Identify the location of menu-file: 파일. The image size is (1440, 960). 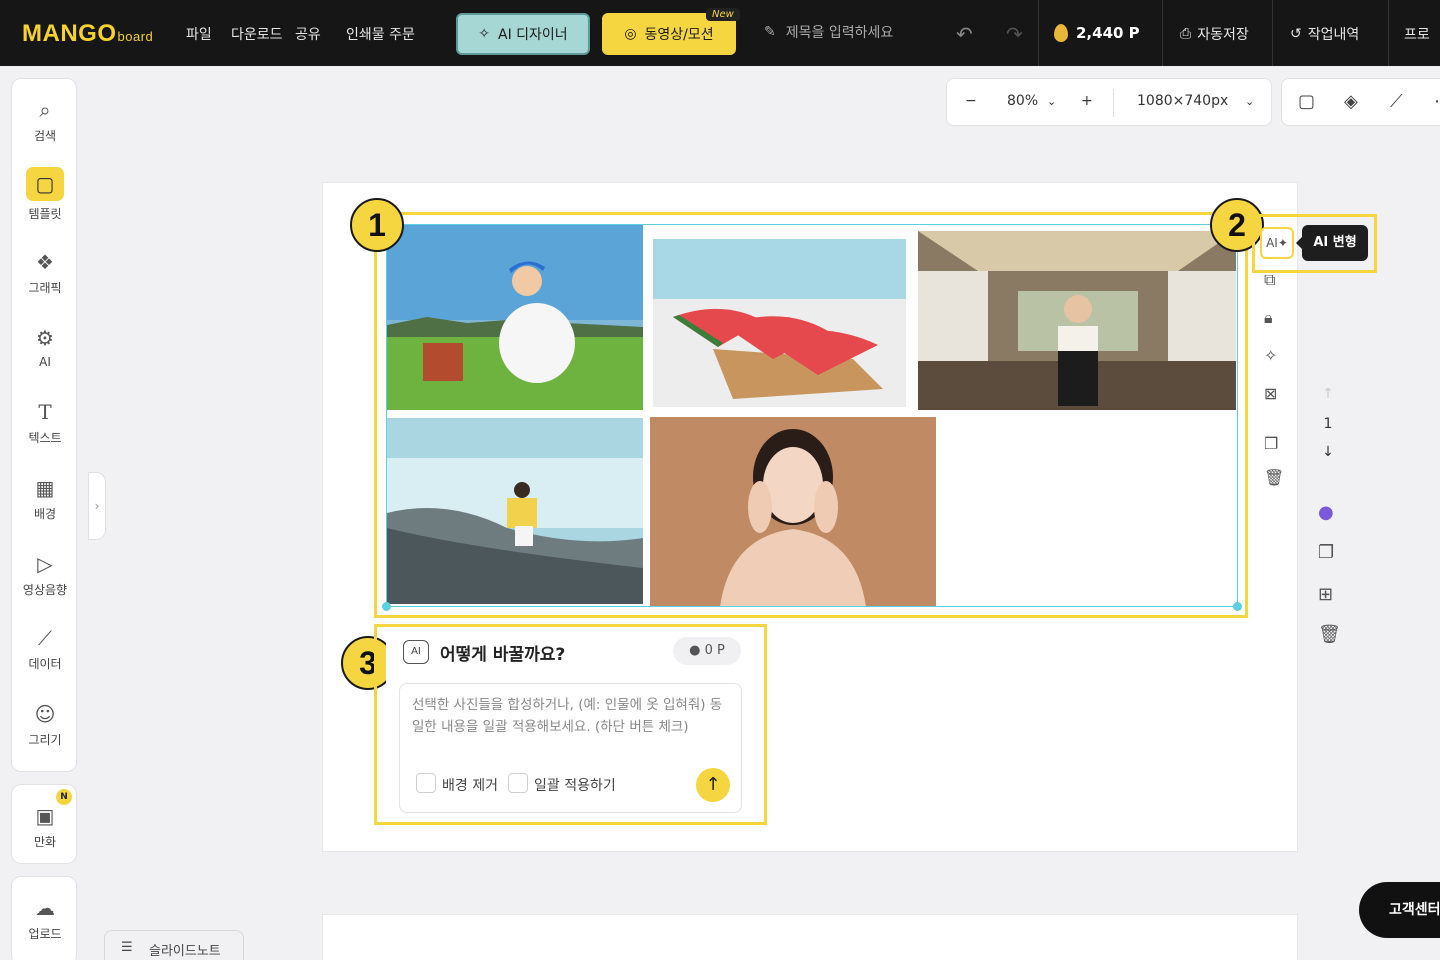
(199, 34).